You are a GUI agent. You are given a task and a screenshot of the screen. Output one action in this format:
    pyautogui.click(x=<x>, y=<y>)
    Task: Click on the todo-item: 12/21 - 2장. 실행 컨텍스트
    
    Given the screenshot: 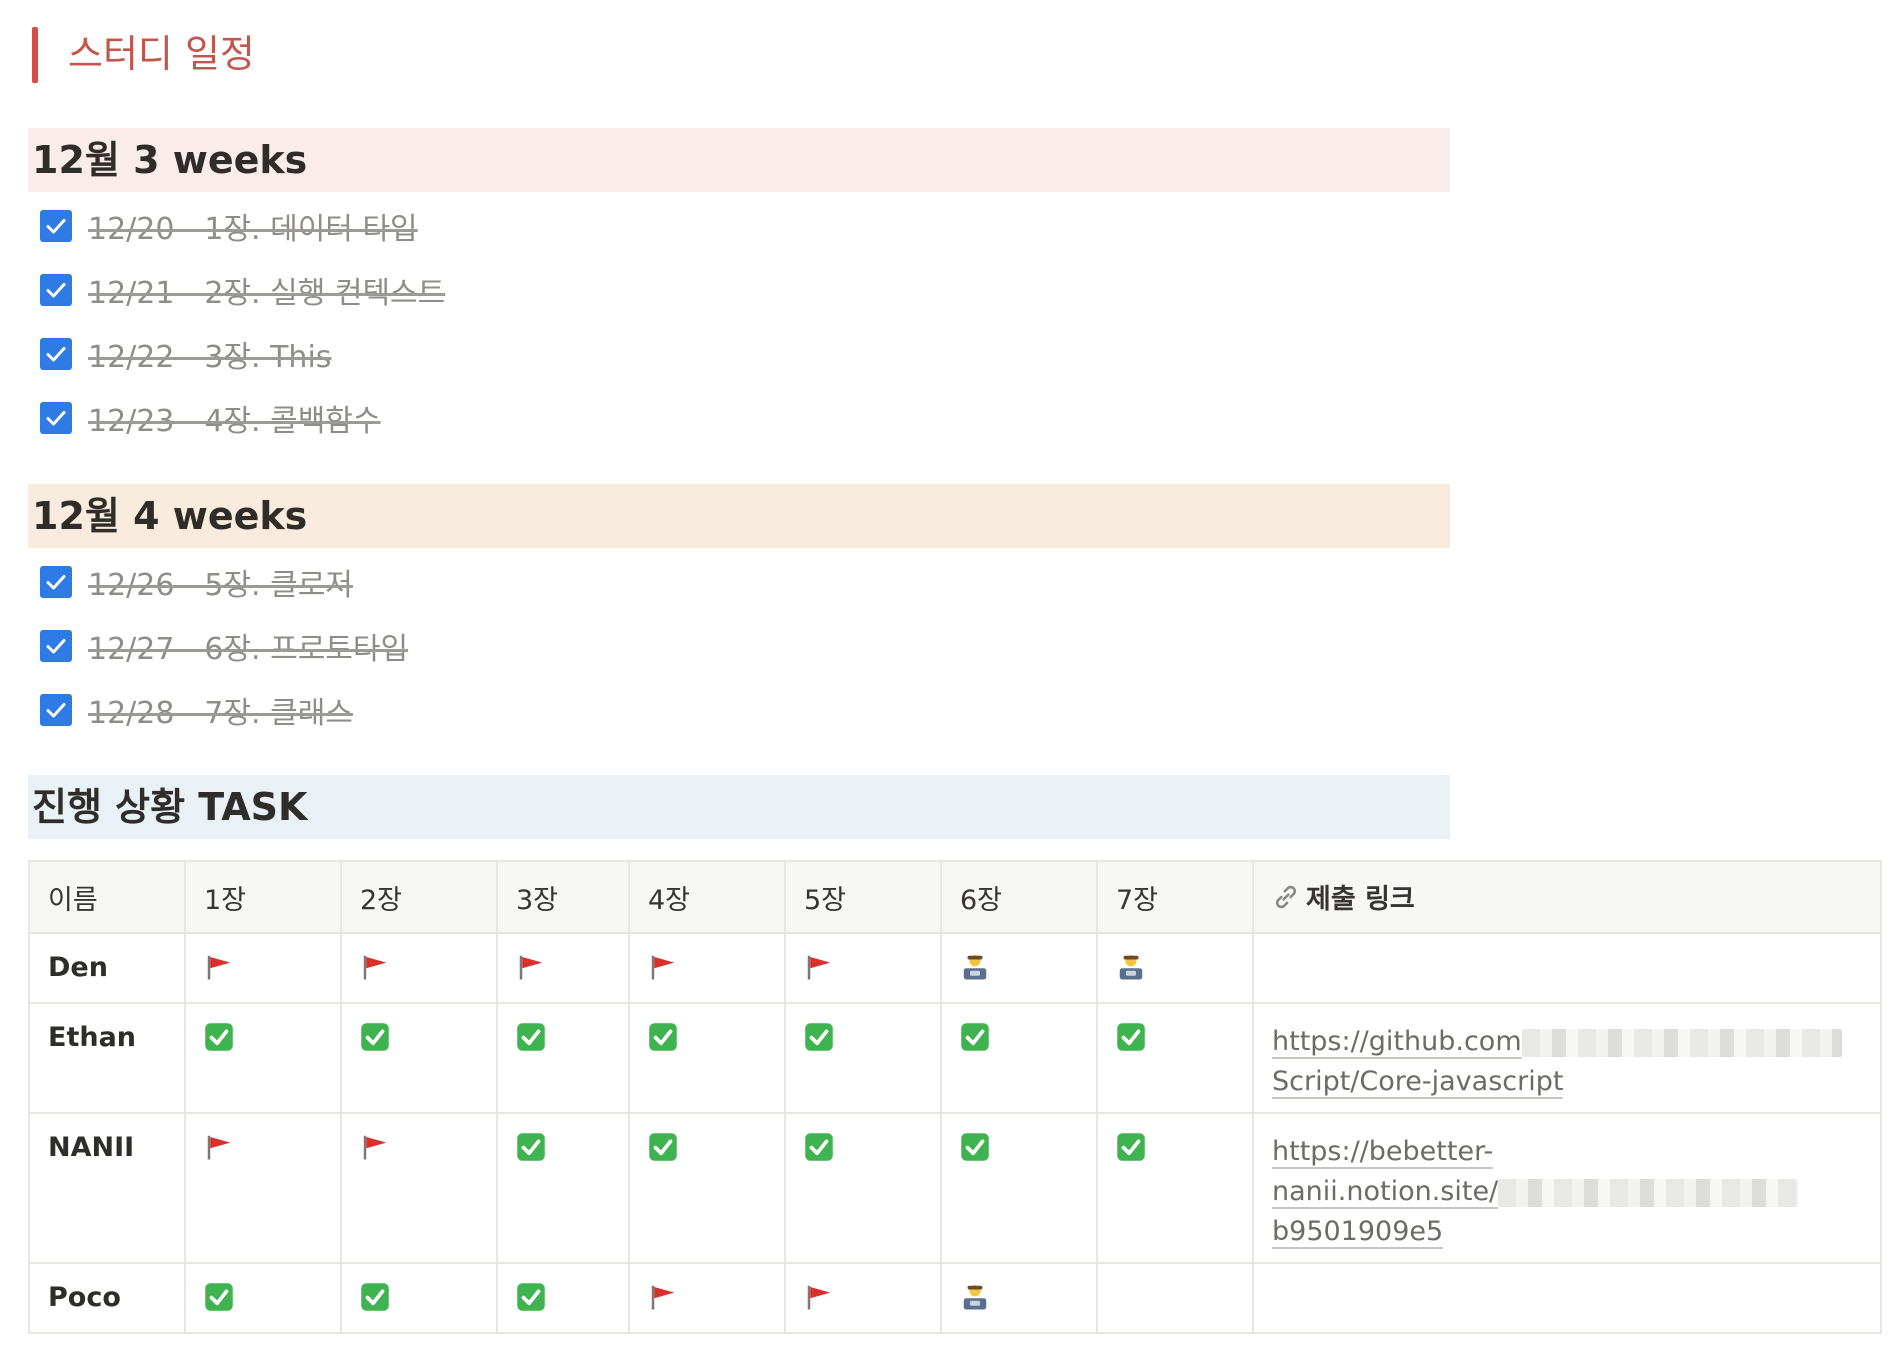 What is the action you would take?
    pyautogui.click(x=242, y=290)
    